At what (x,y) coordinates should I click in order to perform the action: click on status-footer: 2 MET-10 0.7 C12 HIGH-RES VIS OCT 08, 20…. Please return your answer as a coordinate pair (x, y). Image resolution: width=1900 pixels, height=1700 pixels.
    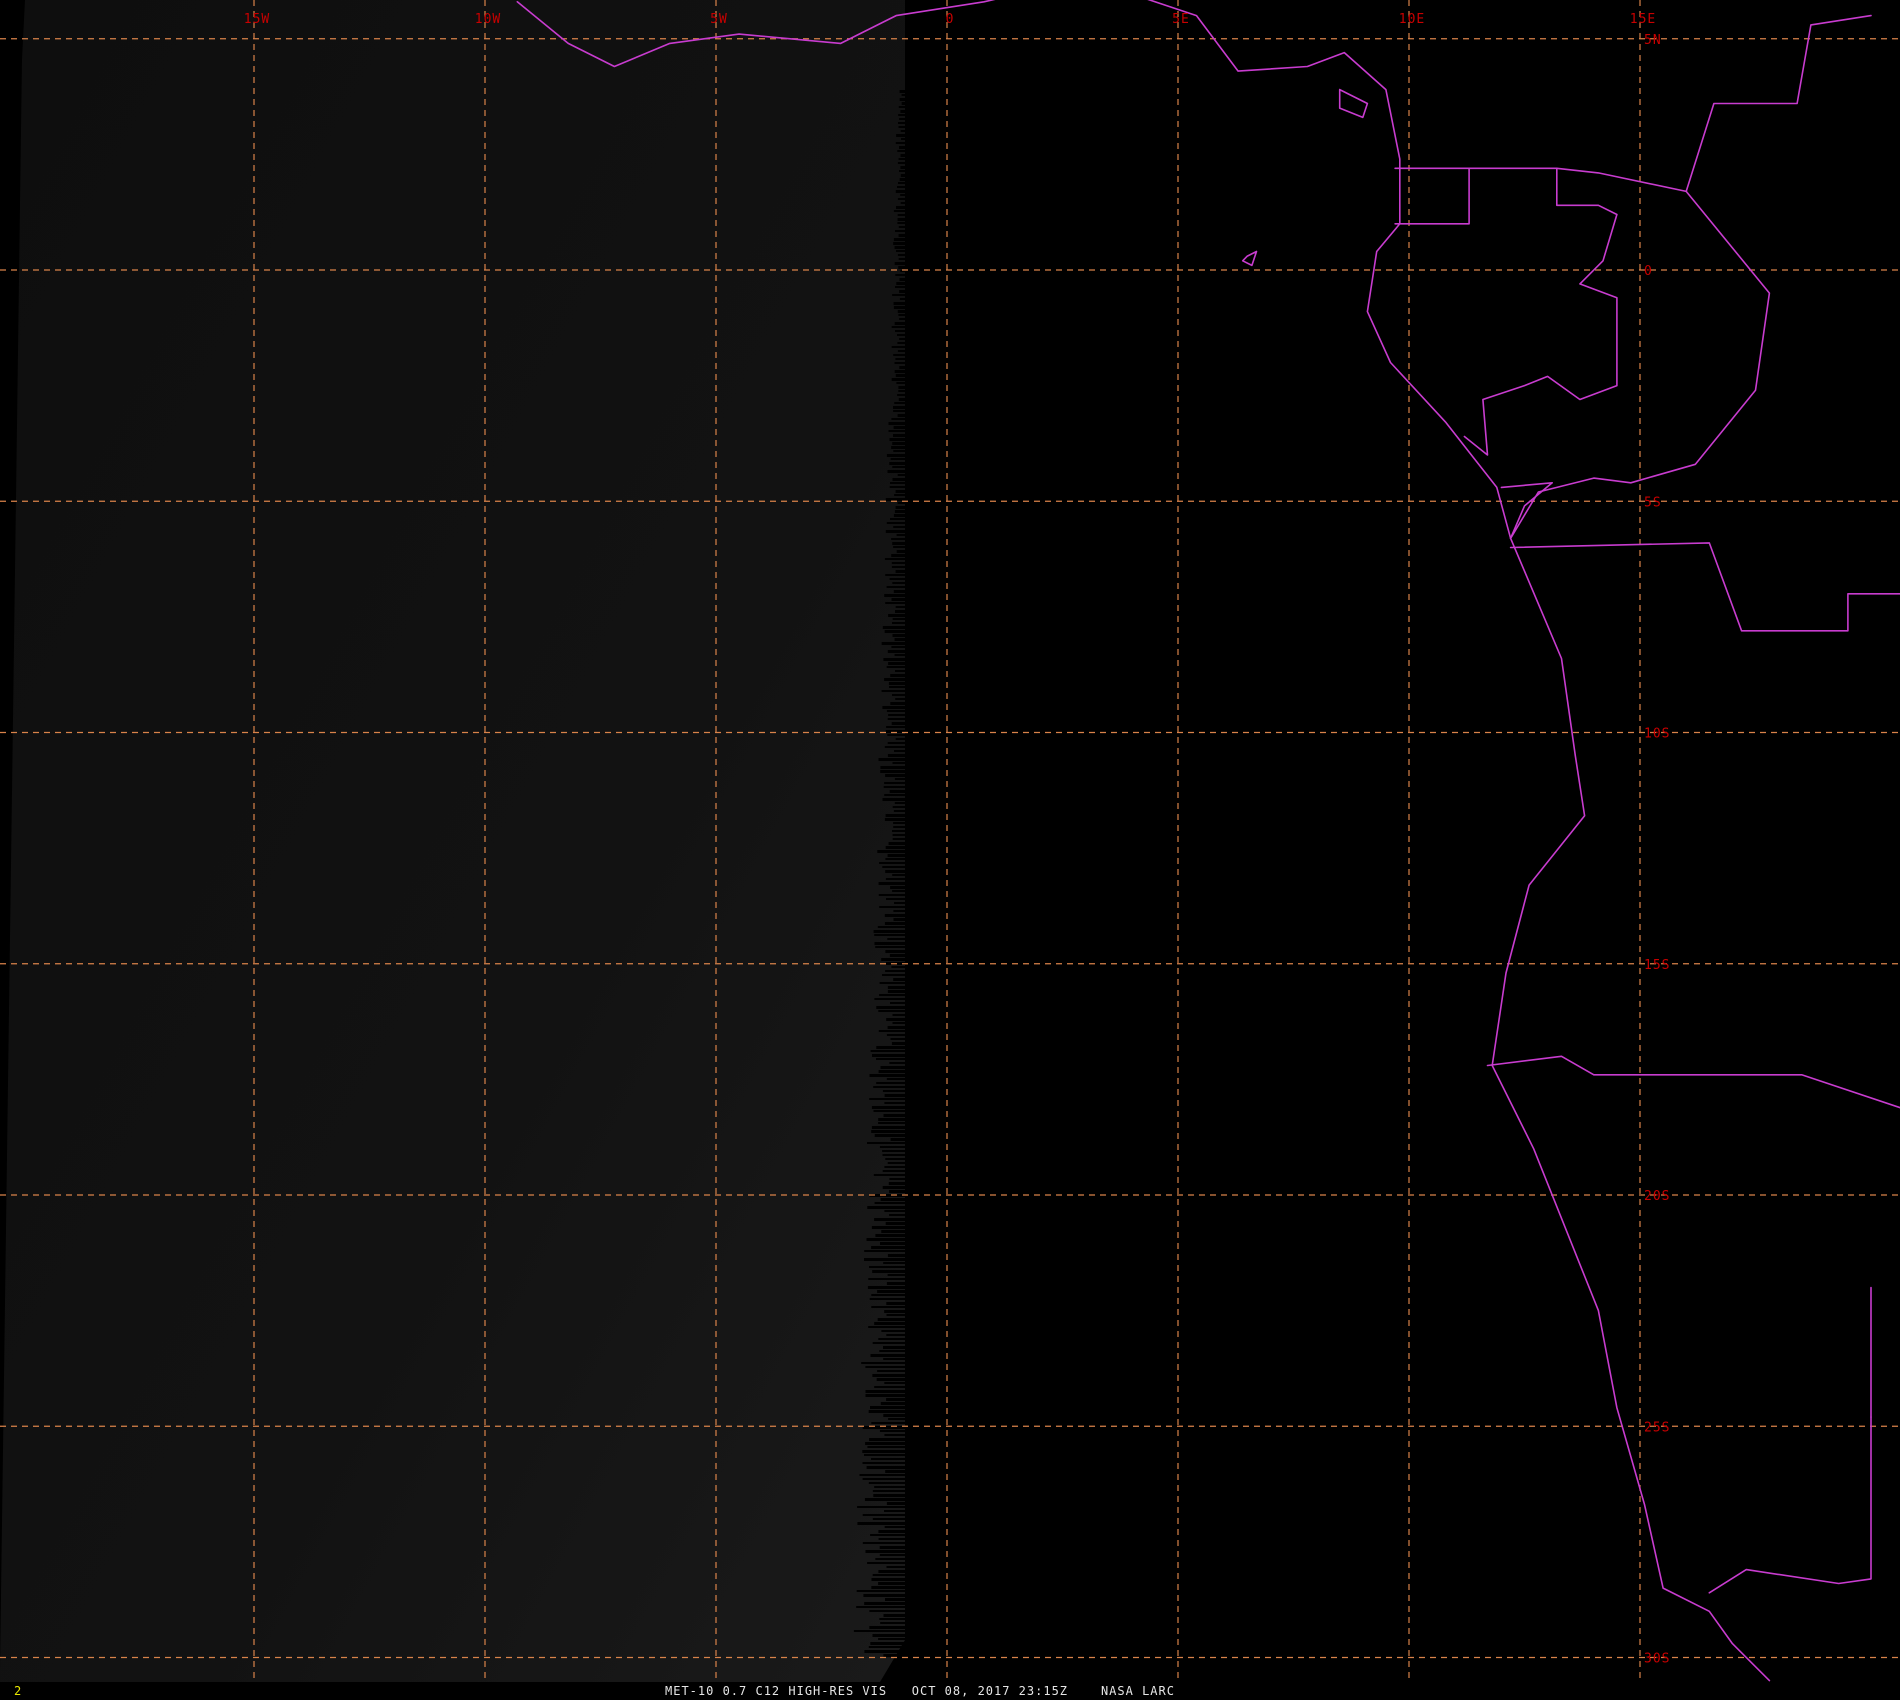
    Looking at the image, I should click on (950, 1691).